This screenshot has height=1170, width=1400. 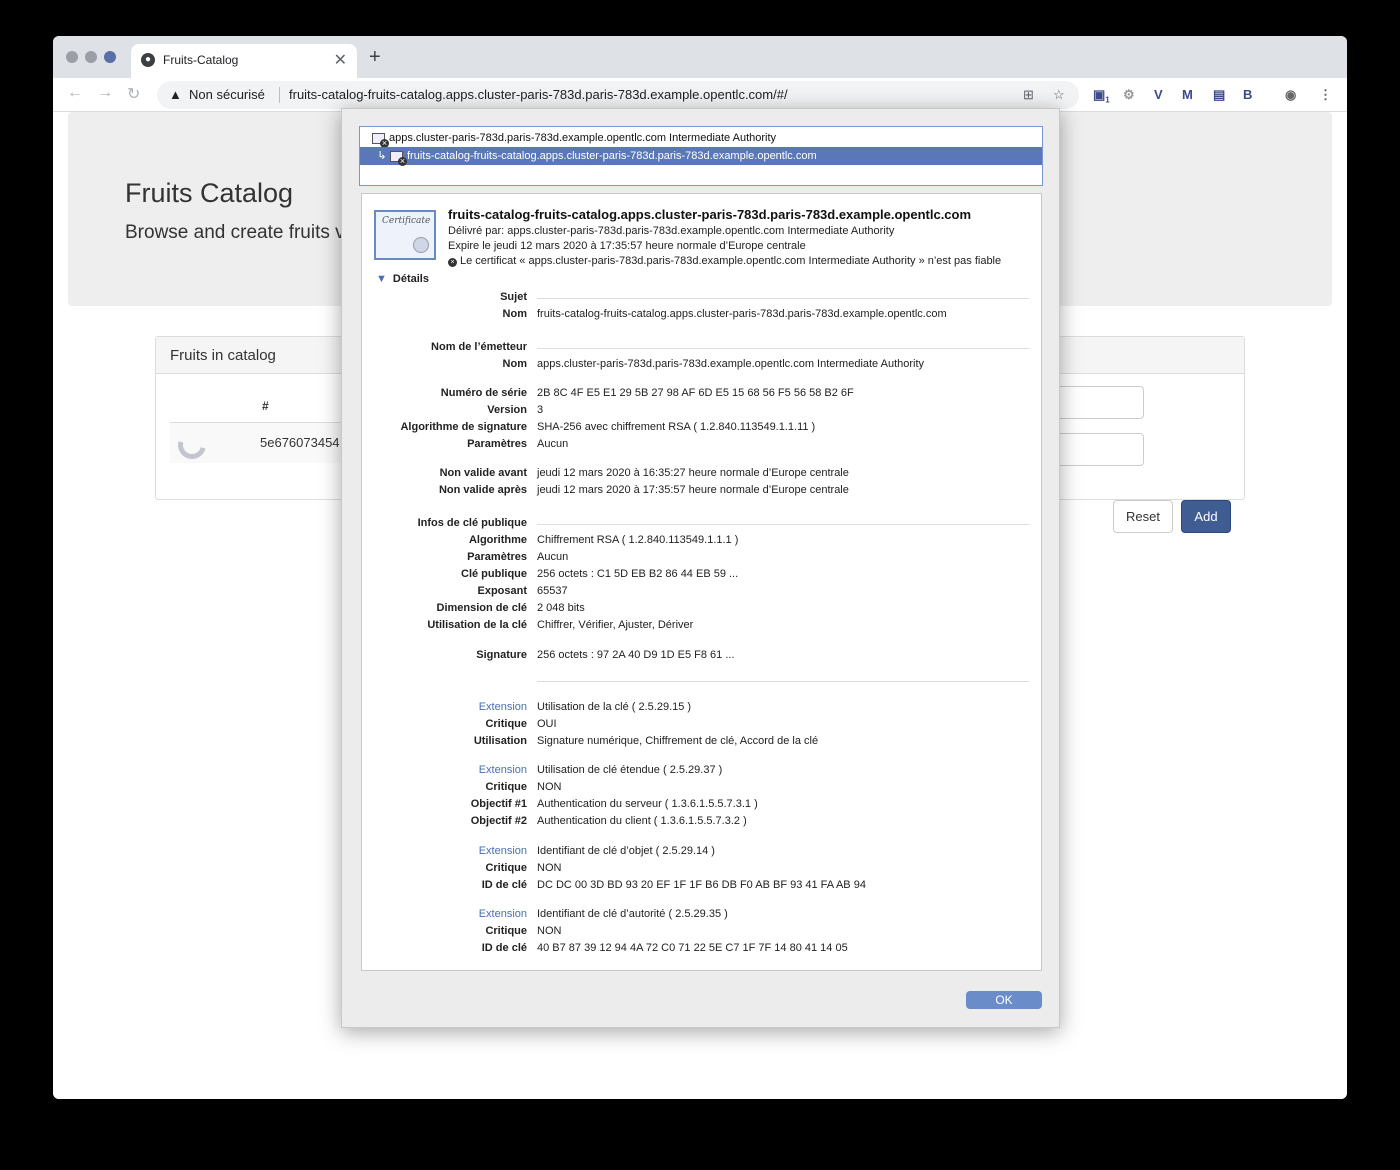 I want to click on field-label: Non valide après, so click(x=482, y=490).